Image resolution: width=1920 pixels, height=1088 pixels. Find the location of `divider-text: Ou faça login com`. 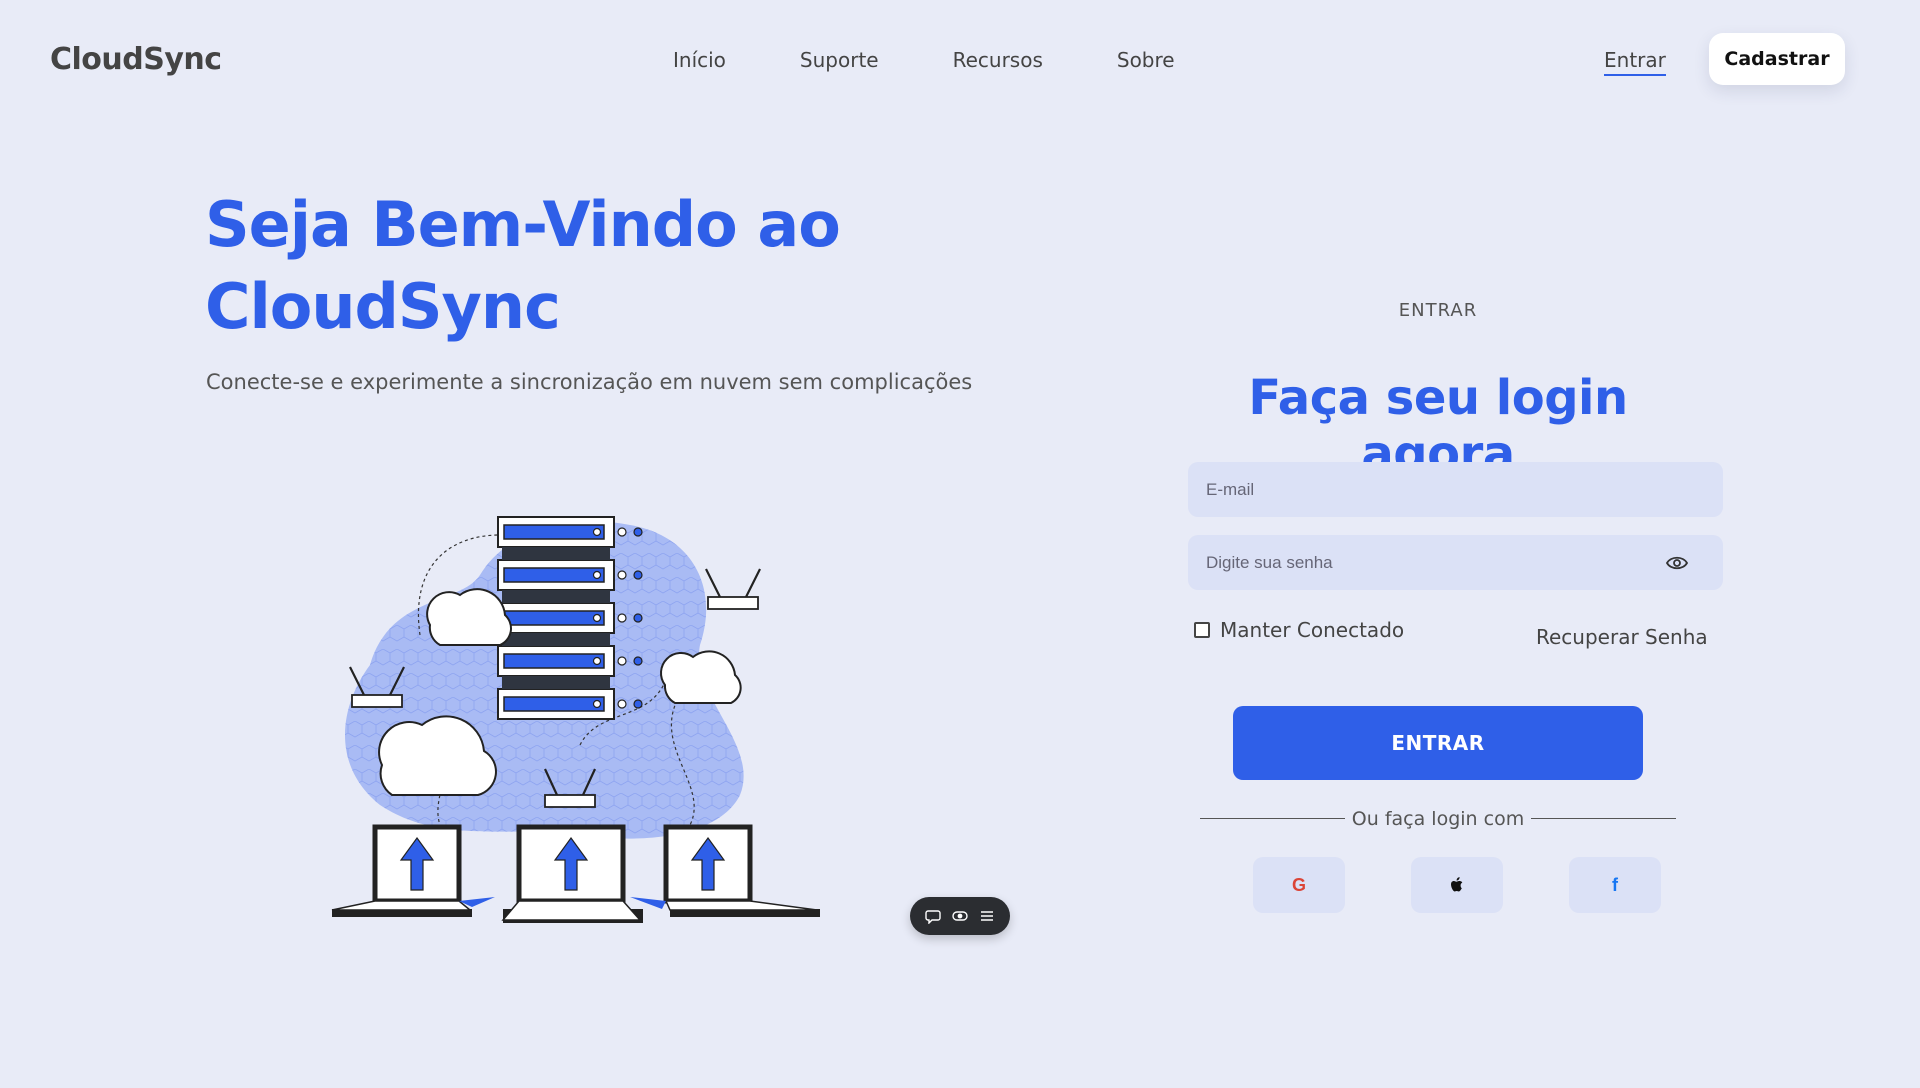

divider-text: Ou faça login com is located at coordinates (1438, 819).